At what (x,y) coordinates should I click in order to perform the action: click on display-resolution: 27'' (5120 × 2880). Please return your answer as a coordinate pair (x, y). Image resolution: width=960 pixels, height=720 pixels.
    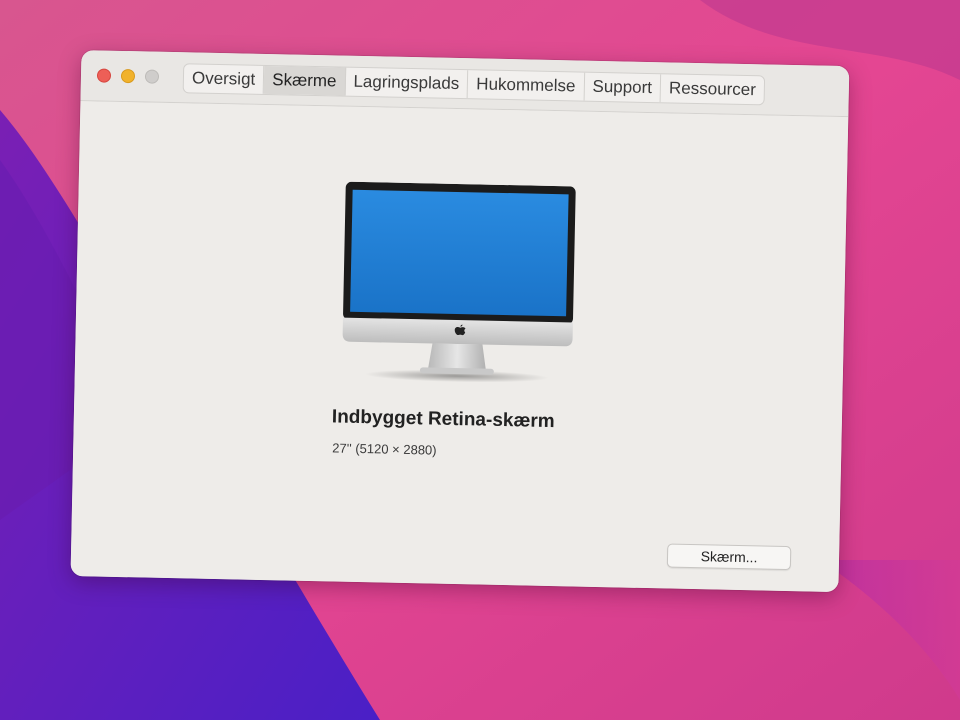
    Looking at the image, I should click on (384, 449).